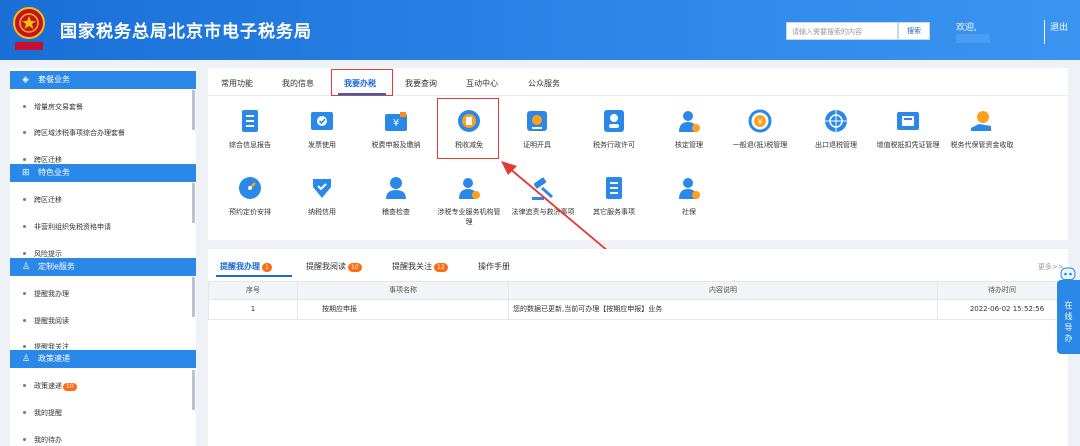 This screenshot has height=446, width=1080. What do you see at coordinates (26, 173) in the screenshot?
I see `grid-icon: ⊞` at bounding box center [26, 173].